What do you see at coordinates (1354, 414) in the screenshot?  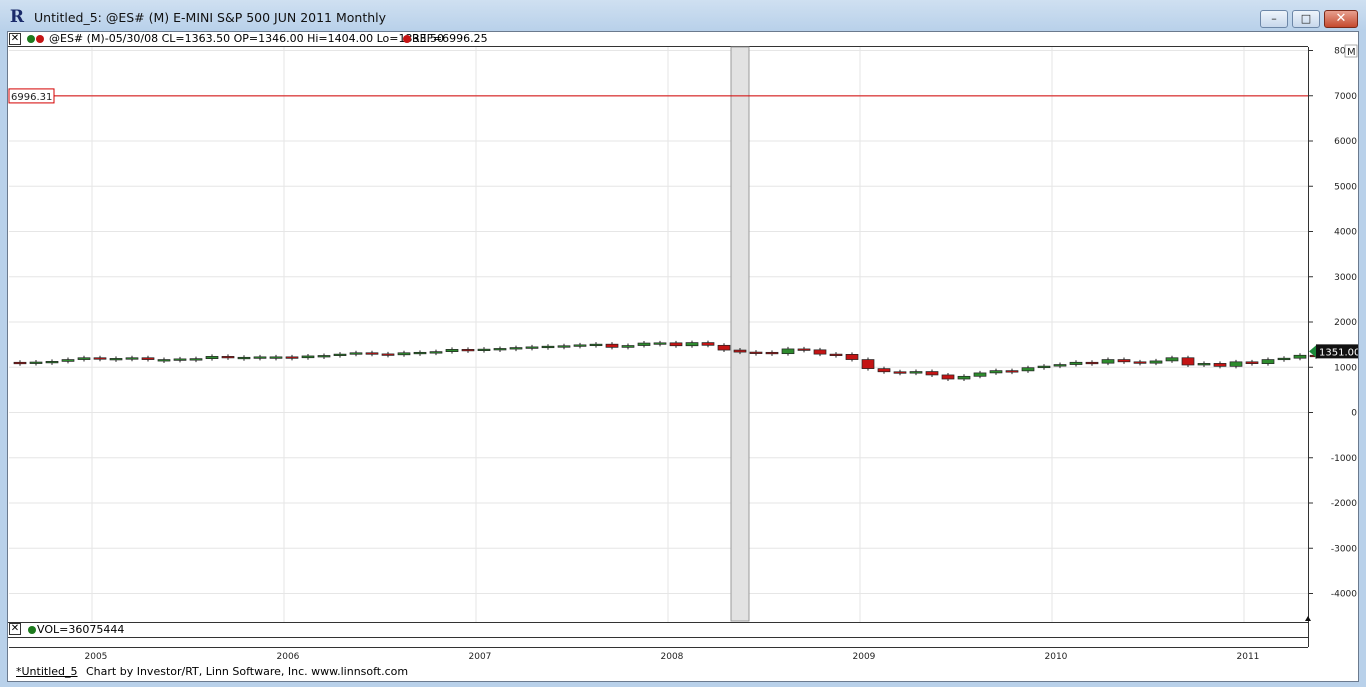 I see `y-tick-label: 0` at bounding box center [1354, 414].